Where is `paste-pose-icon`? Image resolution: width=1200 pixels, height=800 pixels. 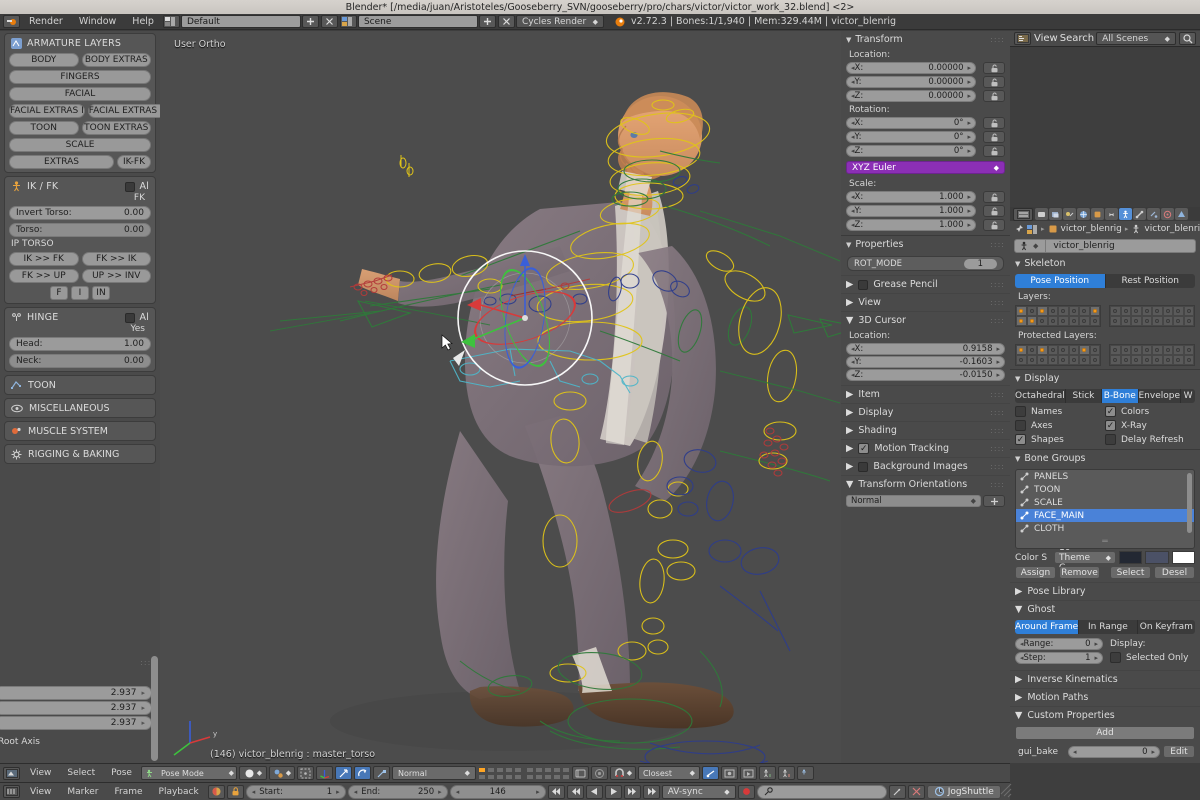 paste-pose-icon is located at coordinates (786, 773).